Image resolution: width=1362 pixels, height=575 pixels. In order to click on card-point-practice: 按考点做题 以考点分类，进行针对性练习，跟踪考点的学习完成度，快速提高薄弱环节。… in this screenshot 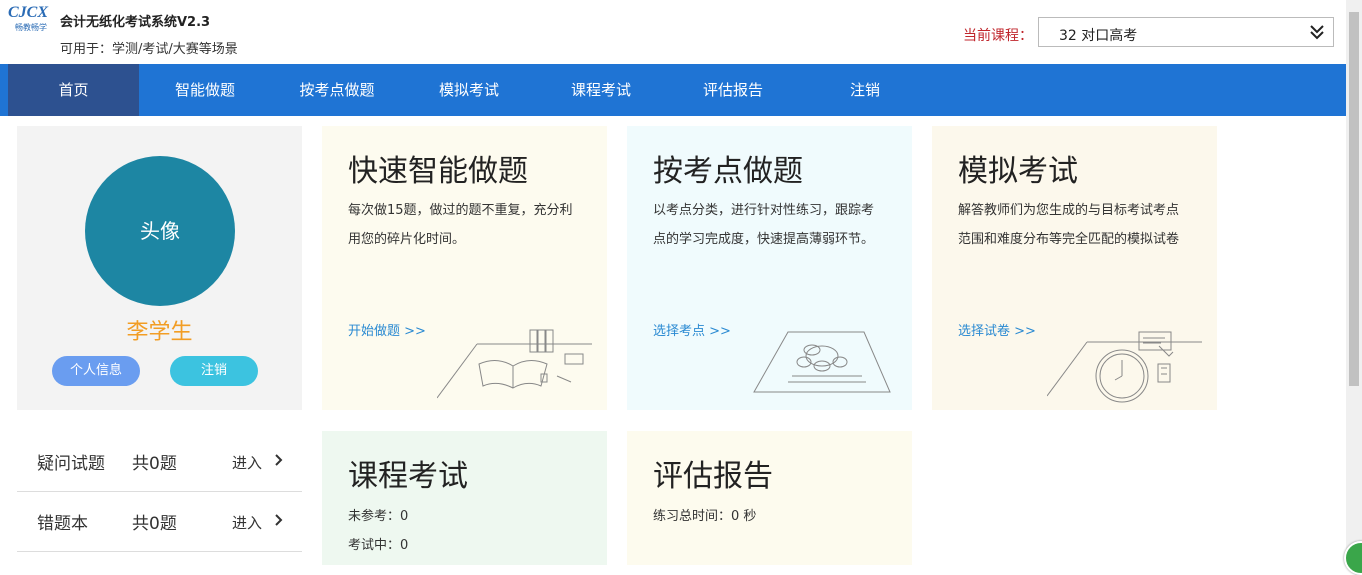, I will do `click(769, 268)`.